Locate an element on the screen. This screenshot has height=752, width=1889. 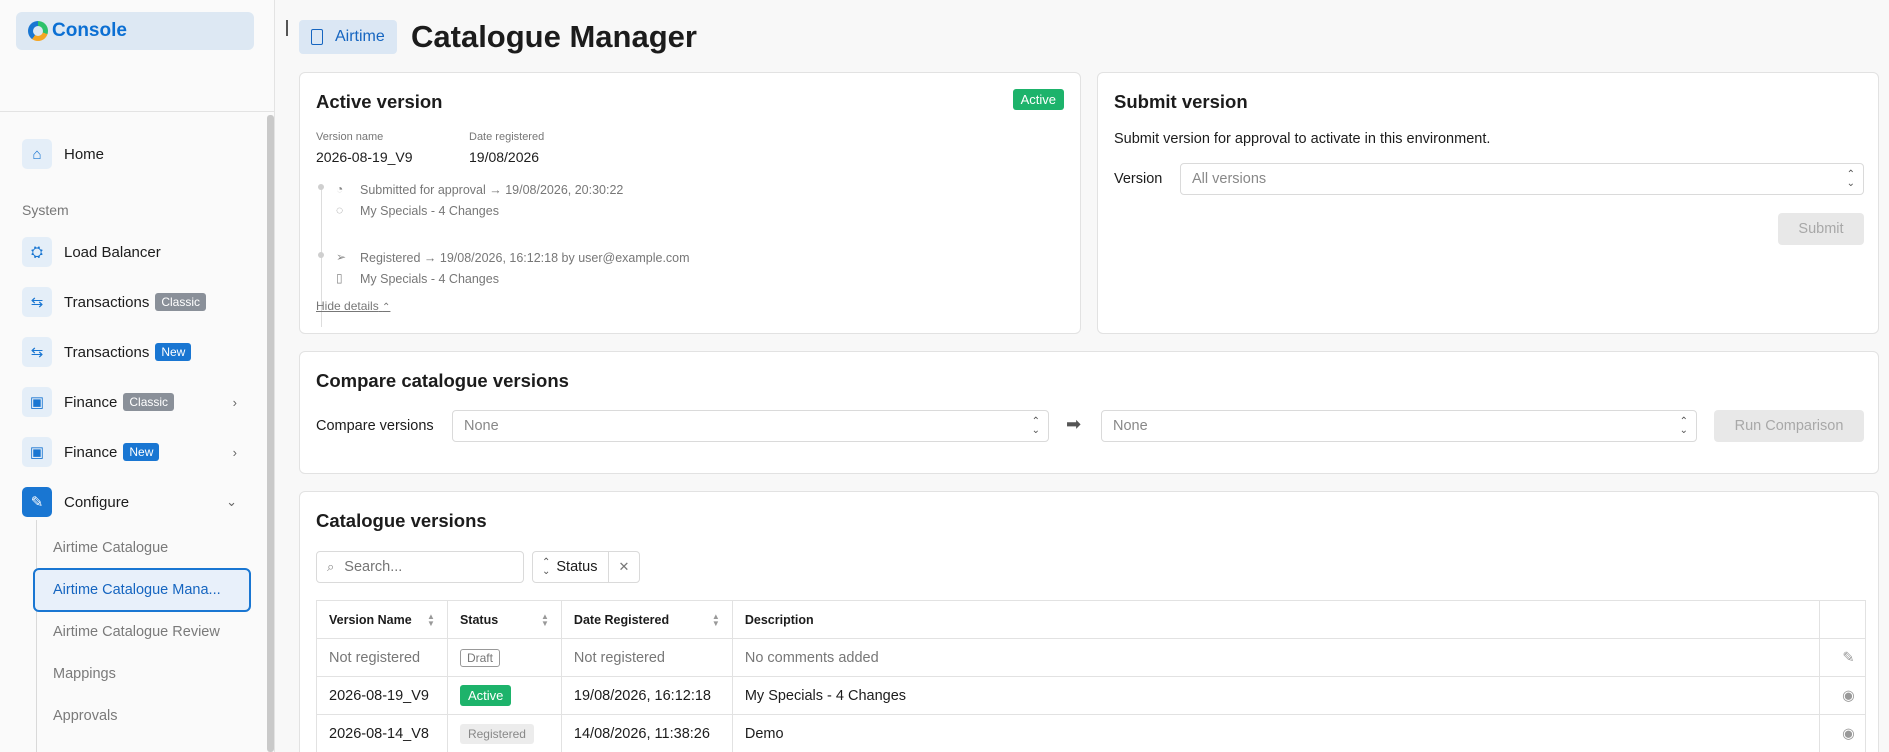
cell-version-name: 2026-08-14_V8 is located at coordinates (382, 733).